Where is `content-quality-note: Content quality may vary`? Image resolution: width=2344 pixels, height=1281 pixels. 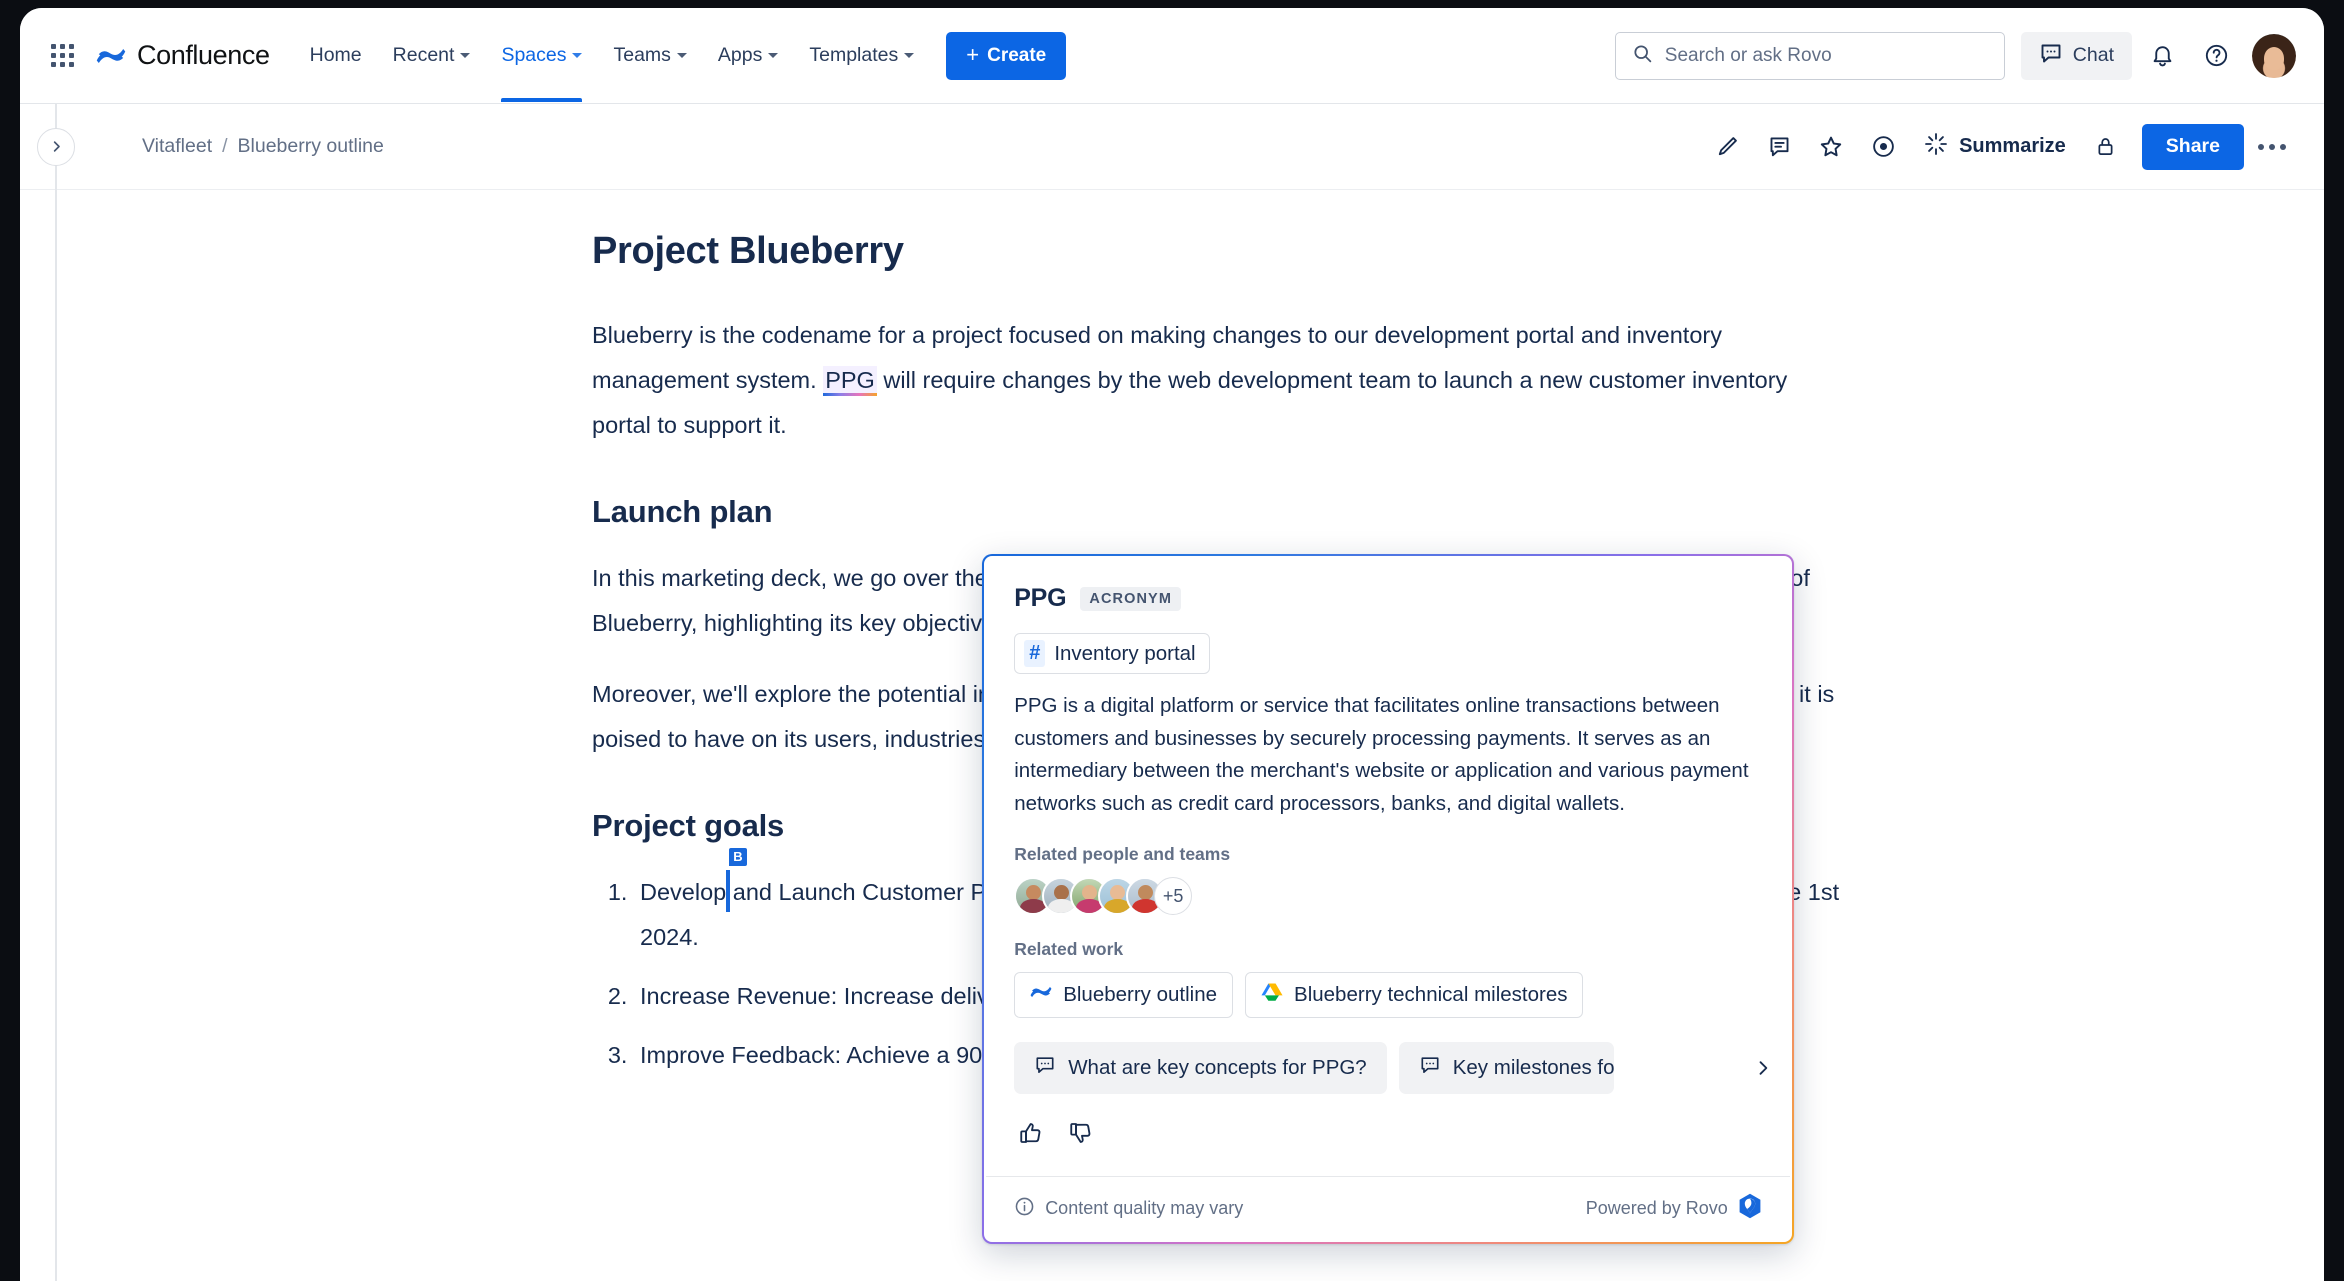 content-quality-note: Content quality may vary is located at coordinates (1128, 1209).